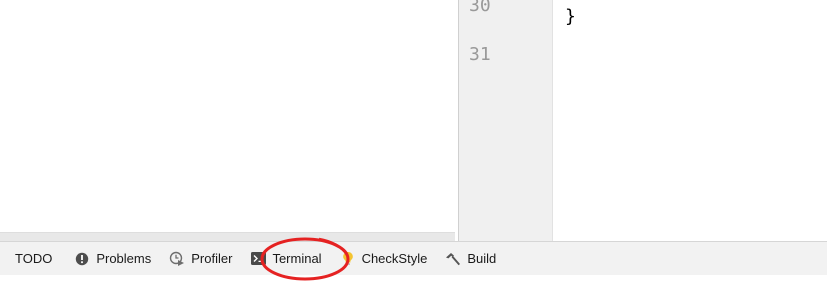 Image resolution: width=827 pixels, height=287 pixels. I want to click on tab-label: Build, so click(482, 258).